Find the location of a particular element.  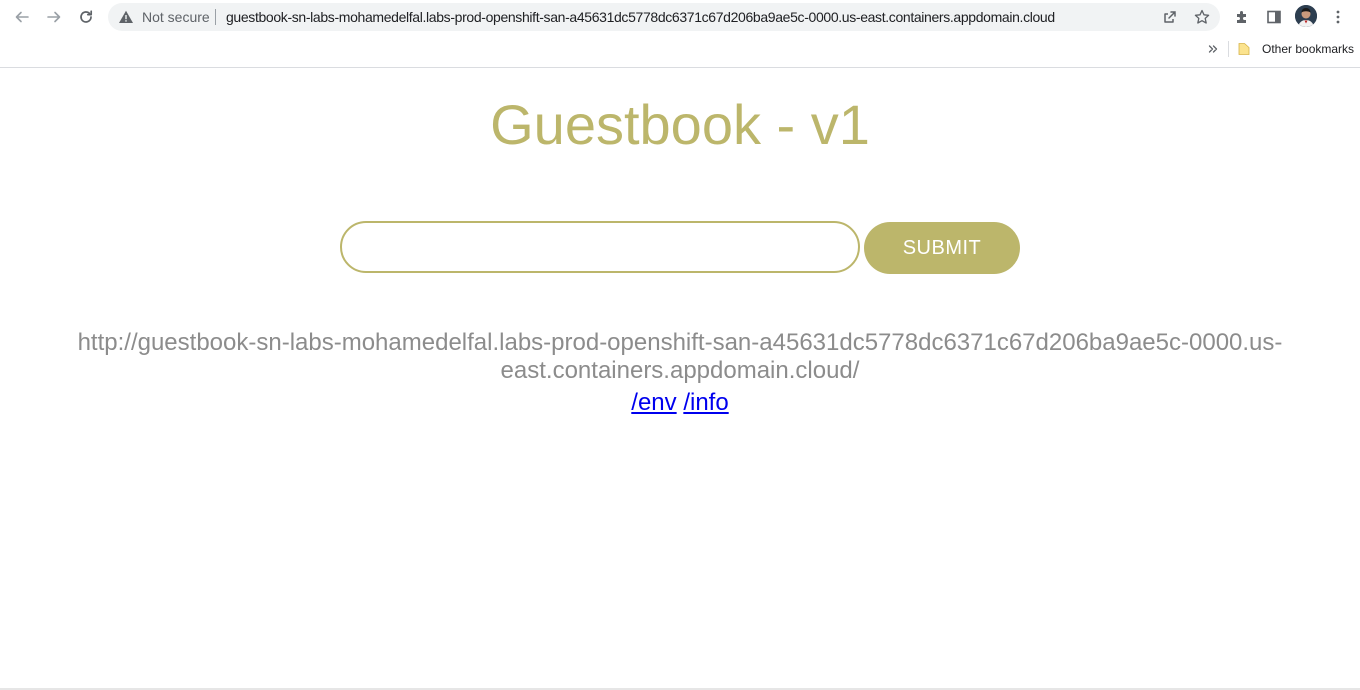

bookmarks-separator is located at coordinates (1228, 49).